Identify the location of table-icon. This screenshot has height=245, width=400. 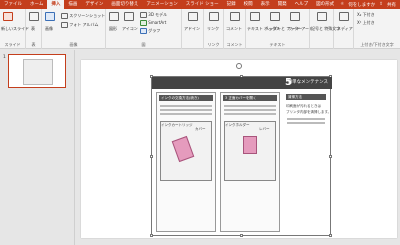
(34, 16).